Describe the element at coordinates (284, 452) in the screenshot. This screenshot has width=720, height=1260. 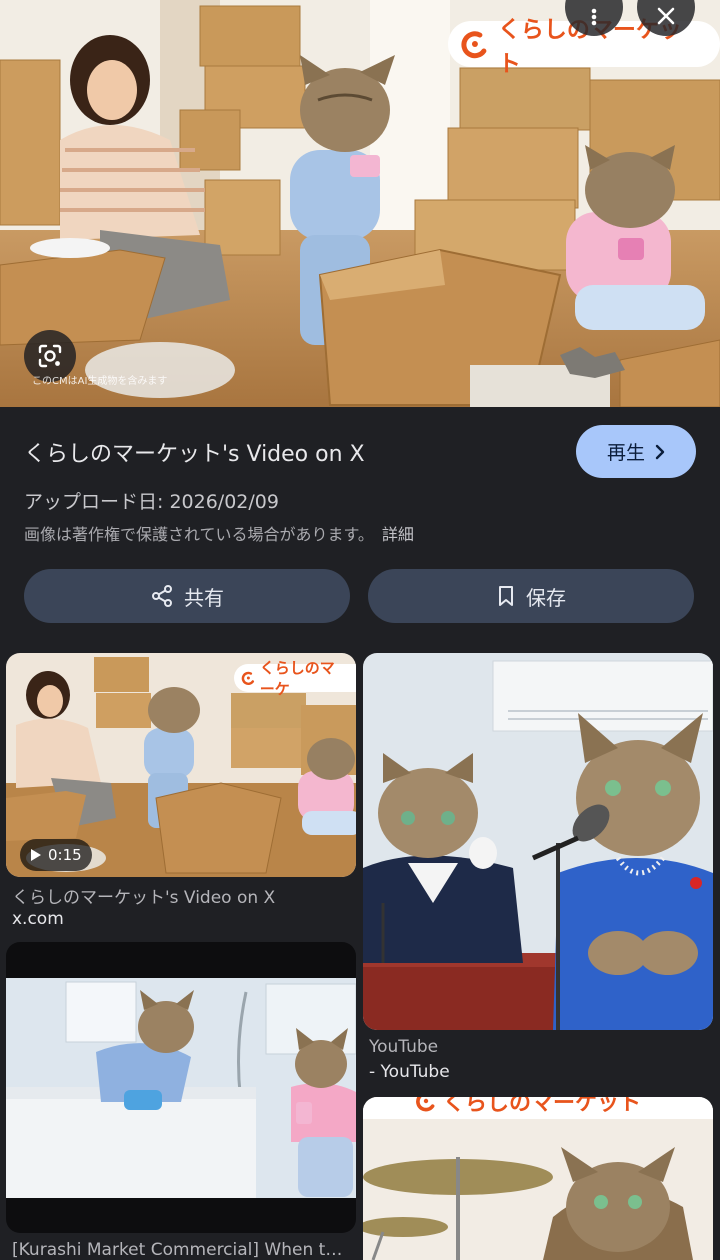
I see `result-title: くらしのマーケット's Video on X` at that location.